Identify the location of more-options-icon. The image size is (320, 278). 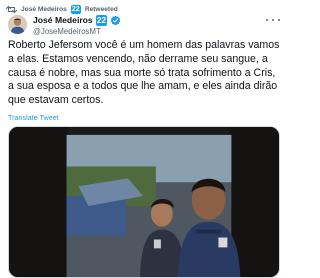
(273, 20).